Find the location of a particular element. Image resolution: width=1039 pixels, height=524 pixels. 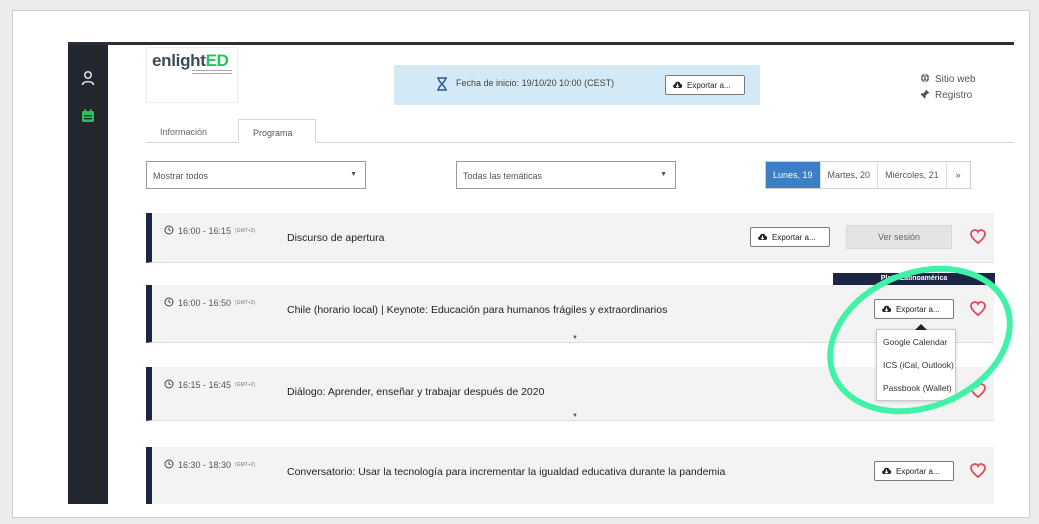

logo-subline is located at coordinates (212, 72).